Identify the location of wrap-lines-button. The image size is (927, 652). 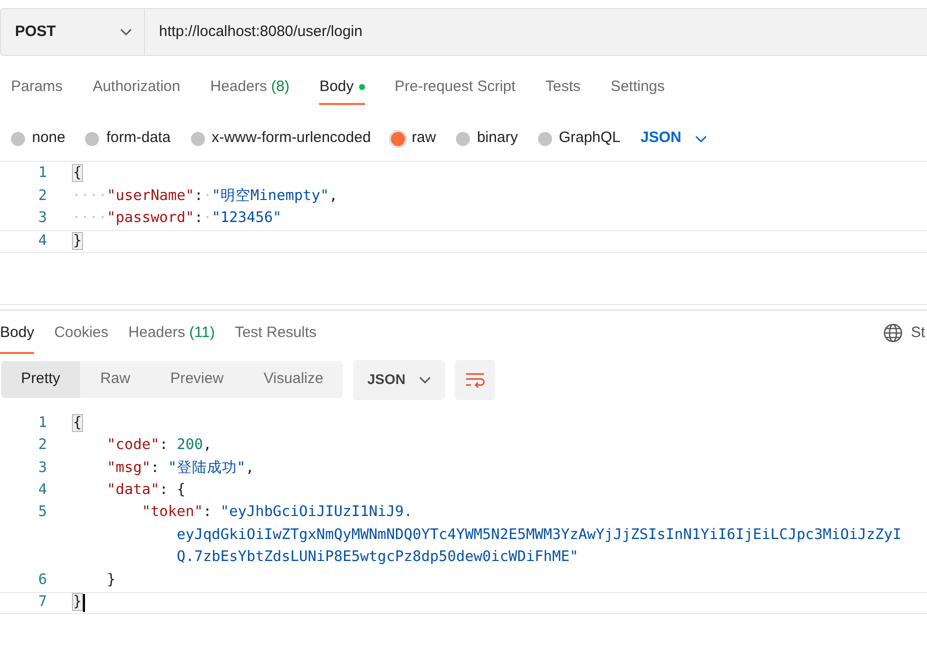
(475, 380).